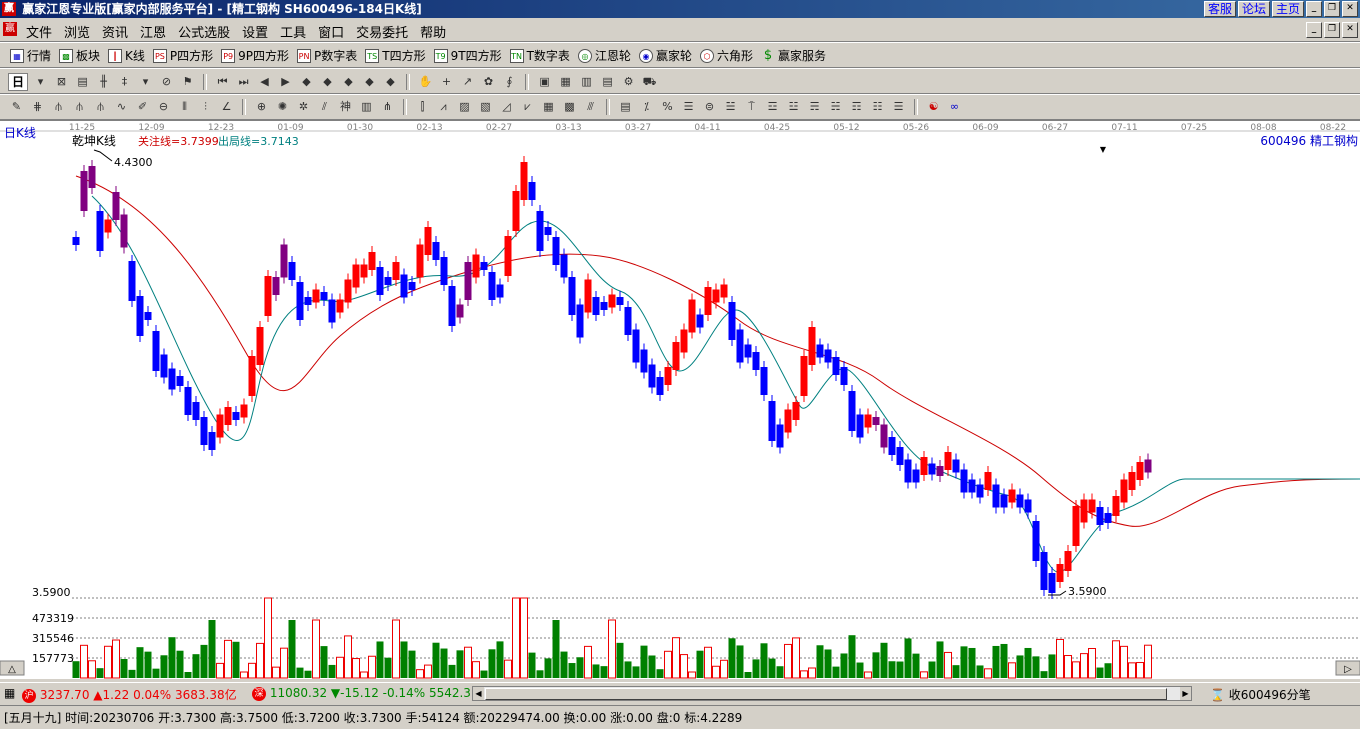 This screenshot has width=1360, height=729. What do you see at coordinates (145, 82) in the screenshot?
I see `dropdown-icon: ▾` at bounding box center [145, 82].